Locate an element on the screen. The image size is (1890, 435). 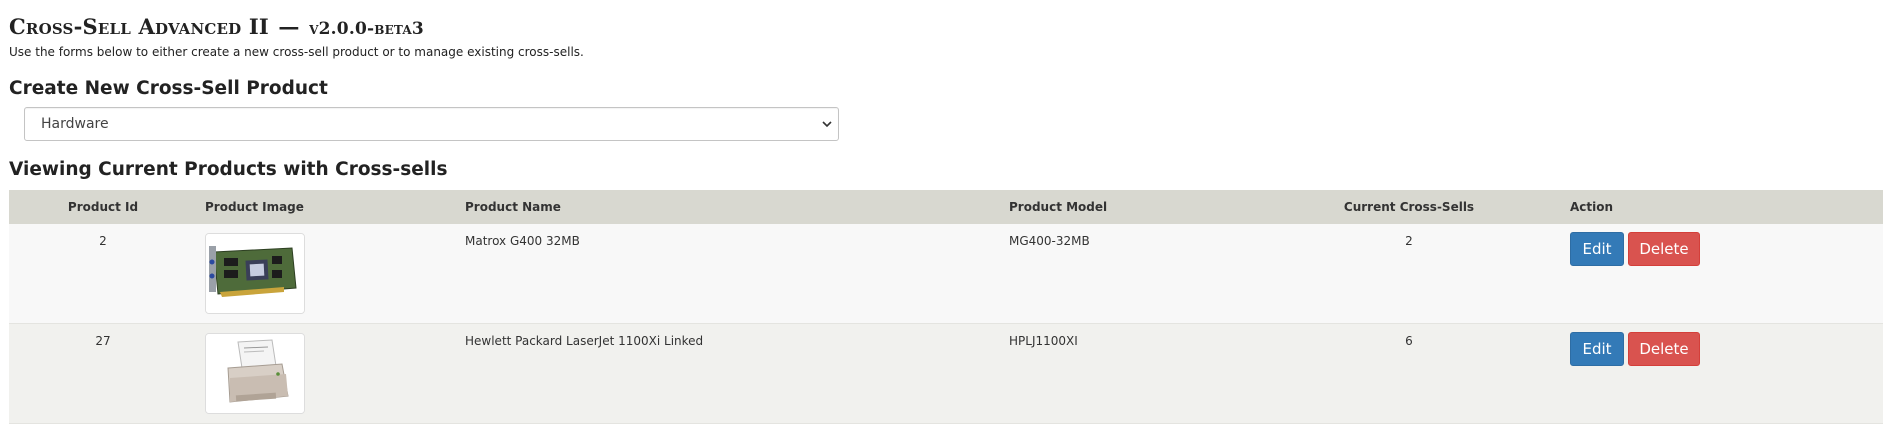
graphics-card-image is located at coordinates (255, 273).